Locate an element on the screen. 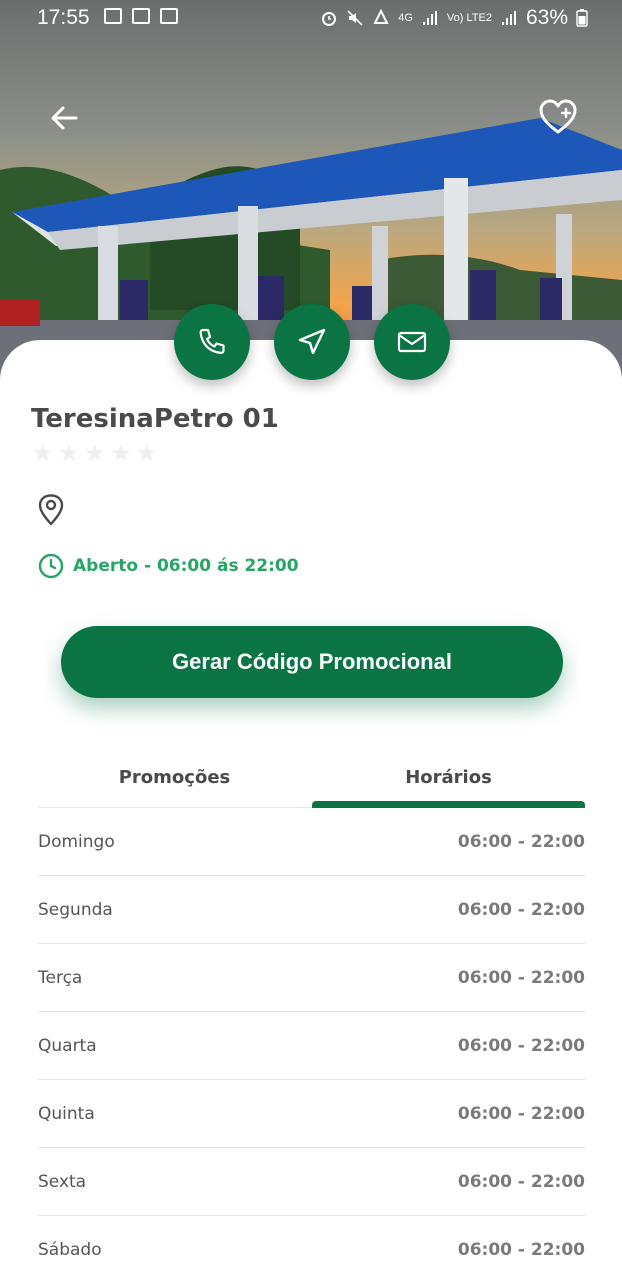  phone-icon is located at coordinates (212, 341).